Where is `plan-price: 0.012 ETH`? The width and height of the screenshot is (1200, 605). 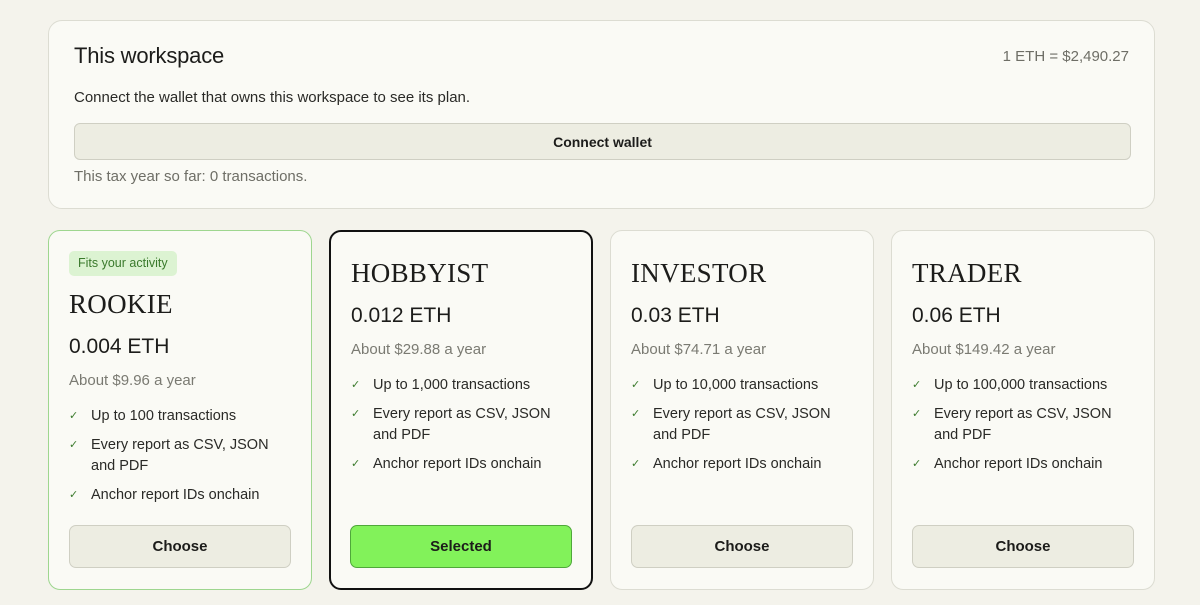 plan-price: 0.012 ETH is located at coordinates (401, 315).